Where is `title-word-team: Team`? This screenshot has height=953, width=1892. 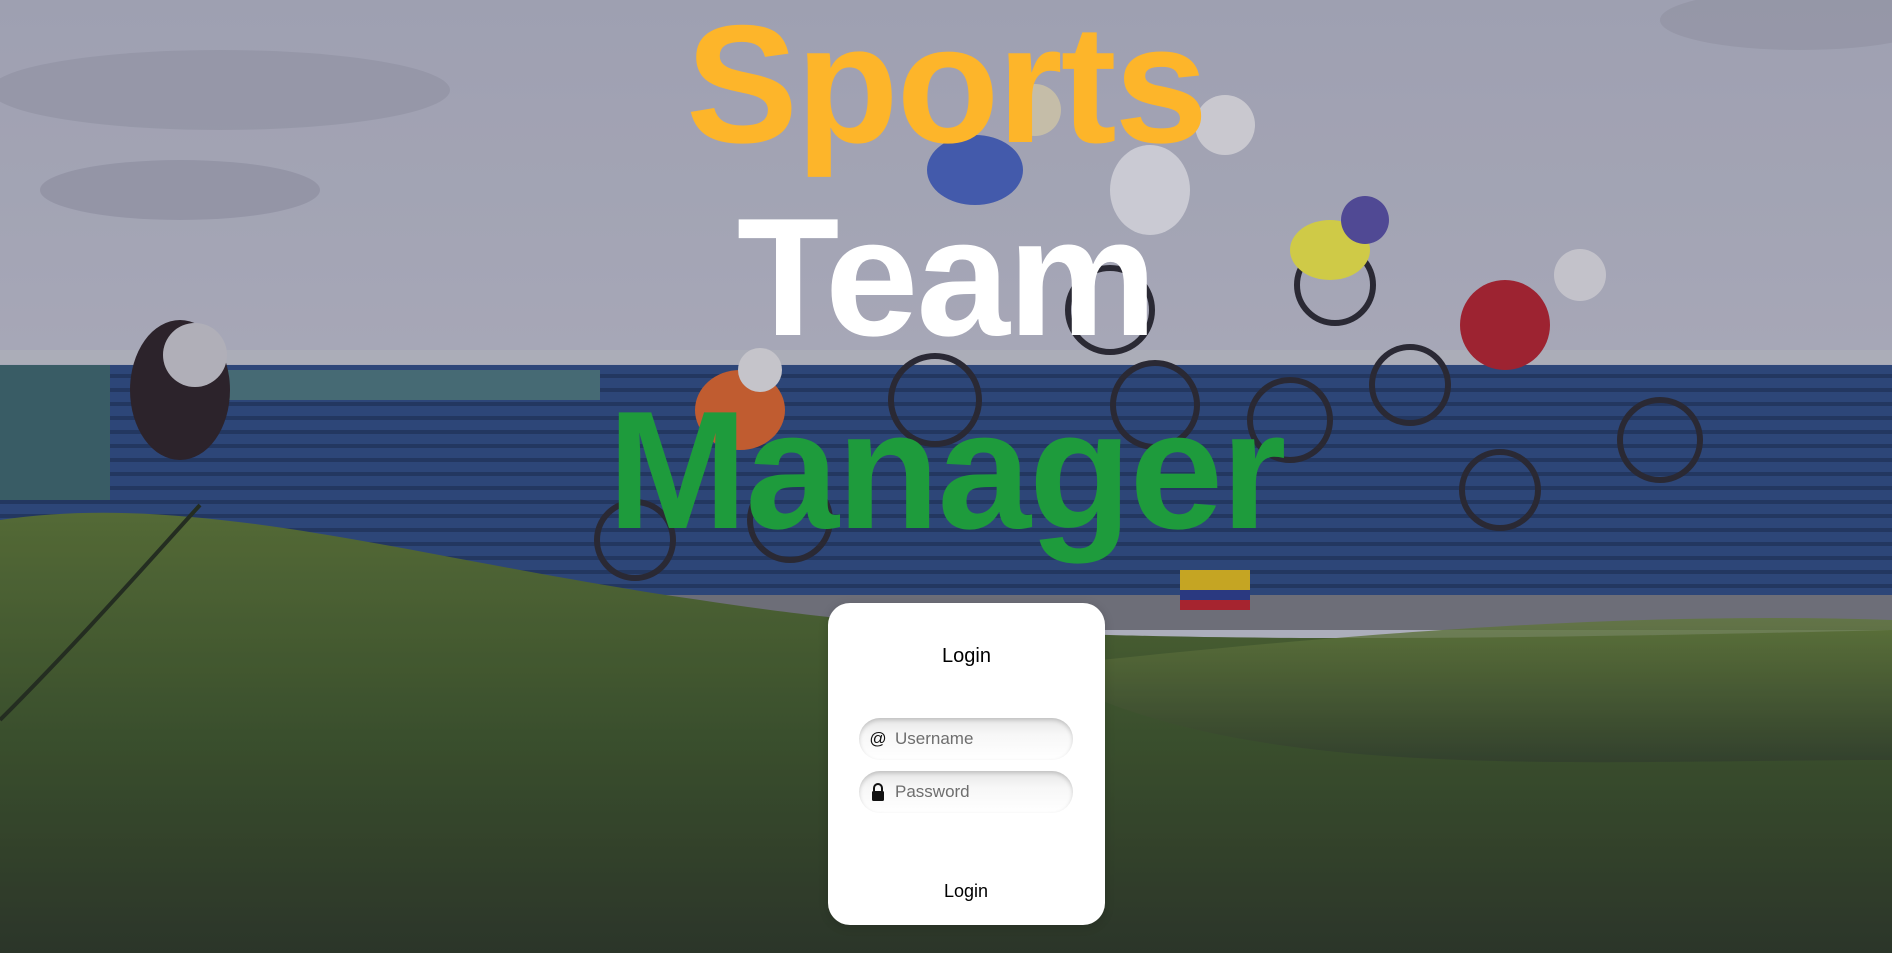 title-word-team: Team is located at coordinates (946, 277).